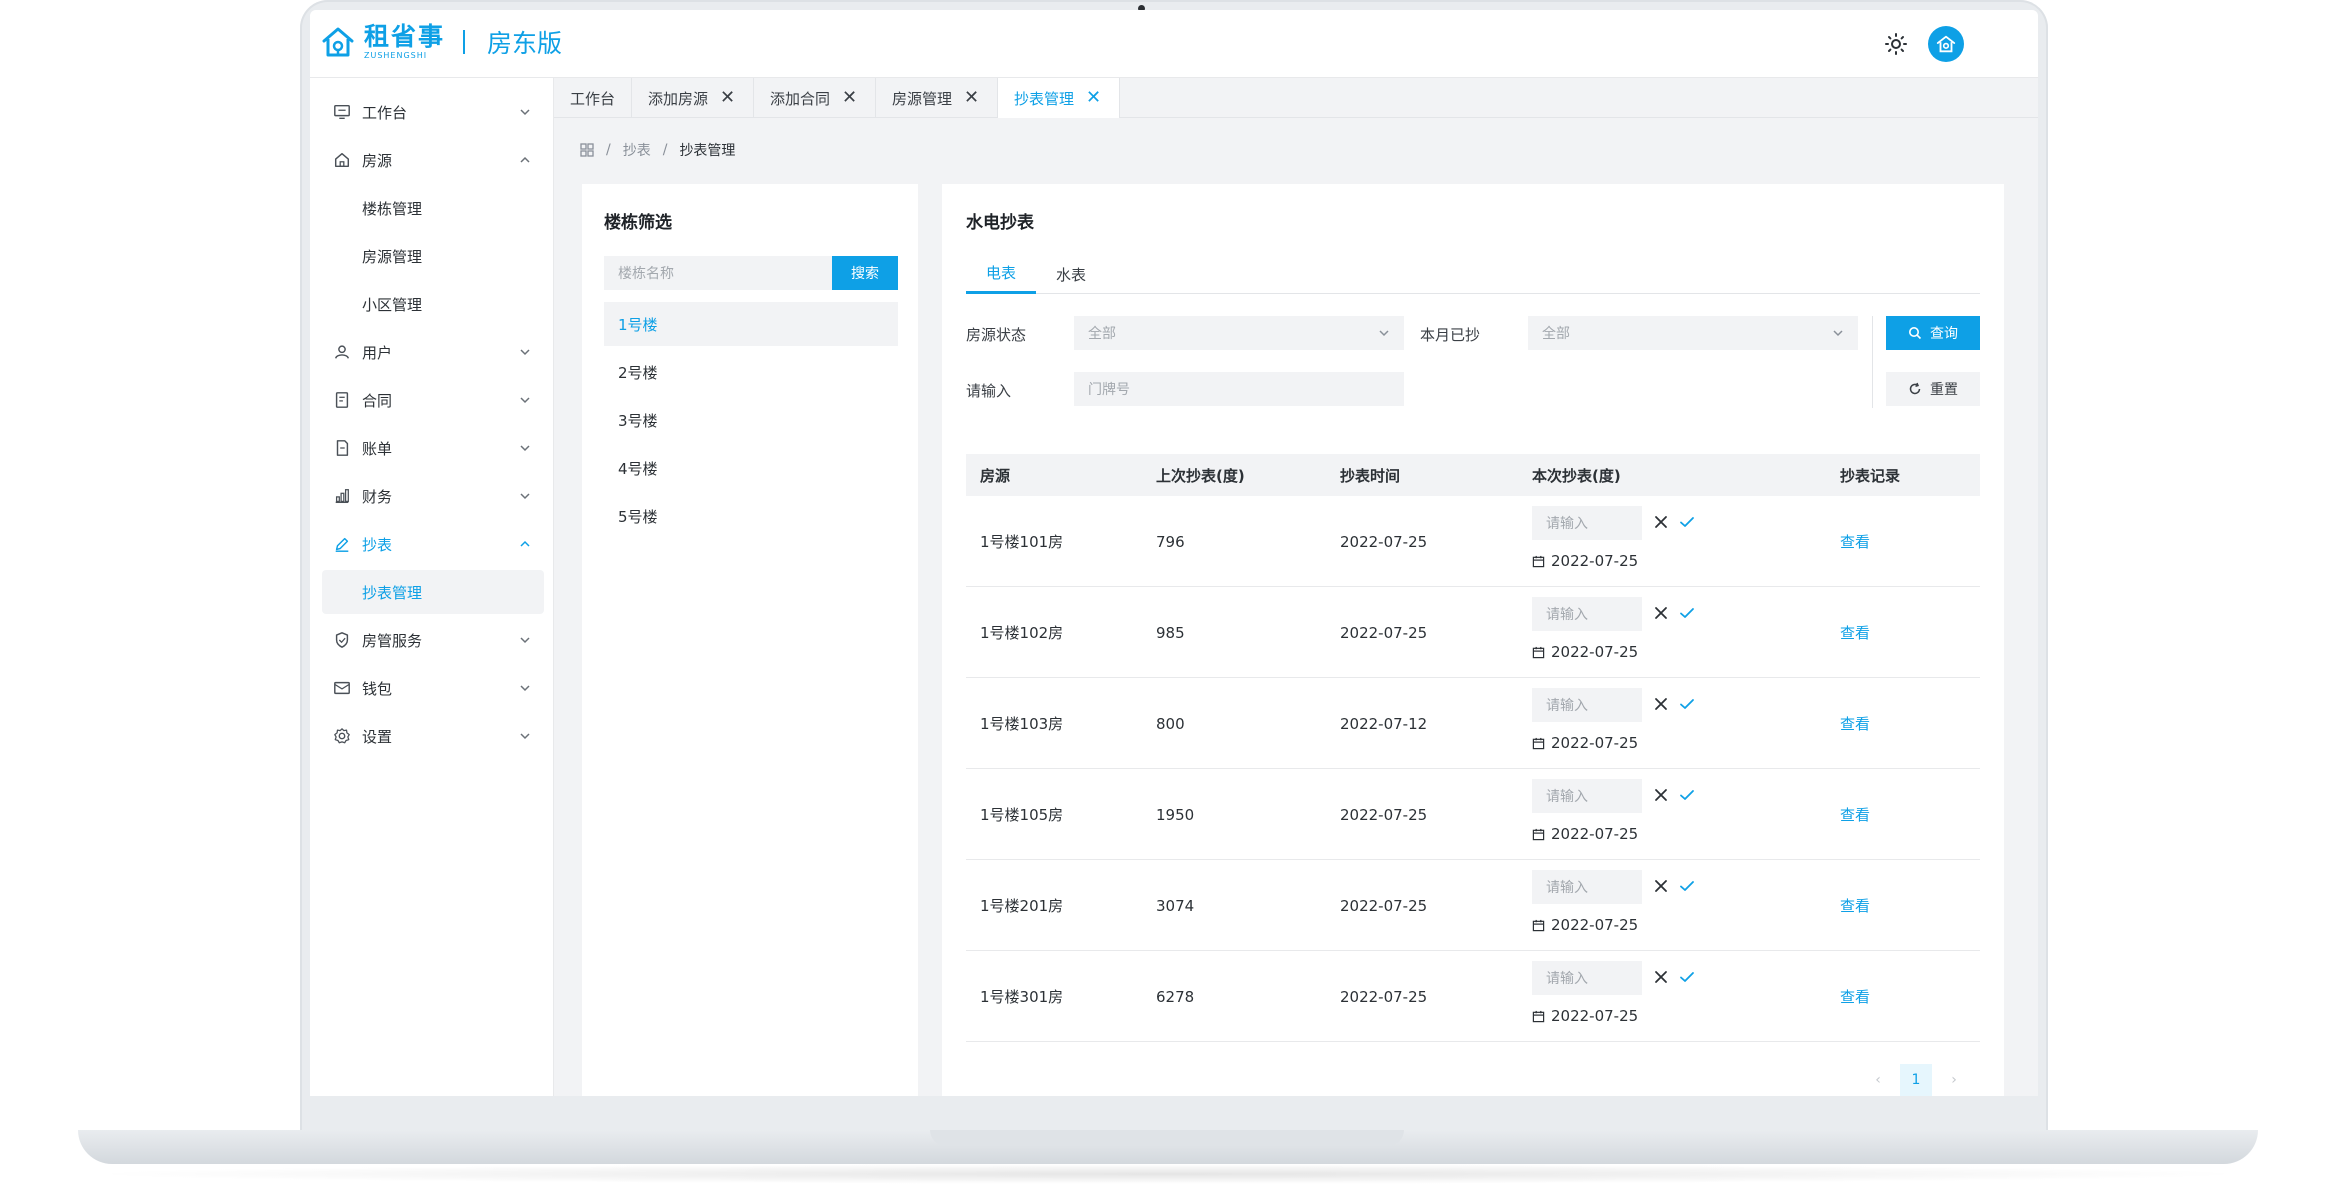 The height and width of the screenshot is (1188, 2350). I want to click on tab-electric-meter: 电表, so click(1001, 274).